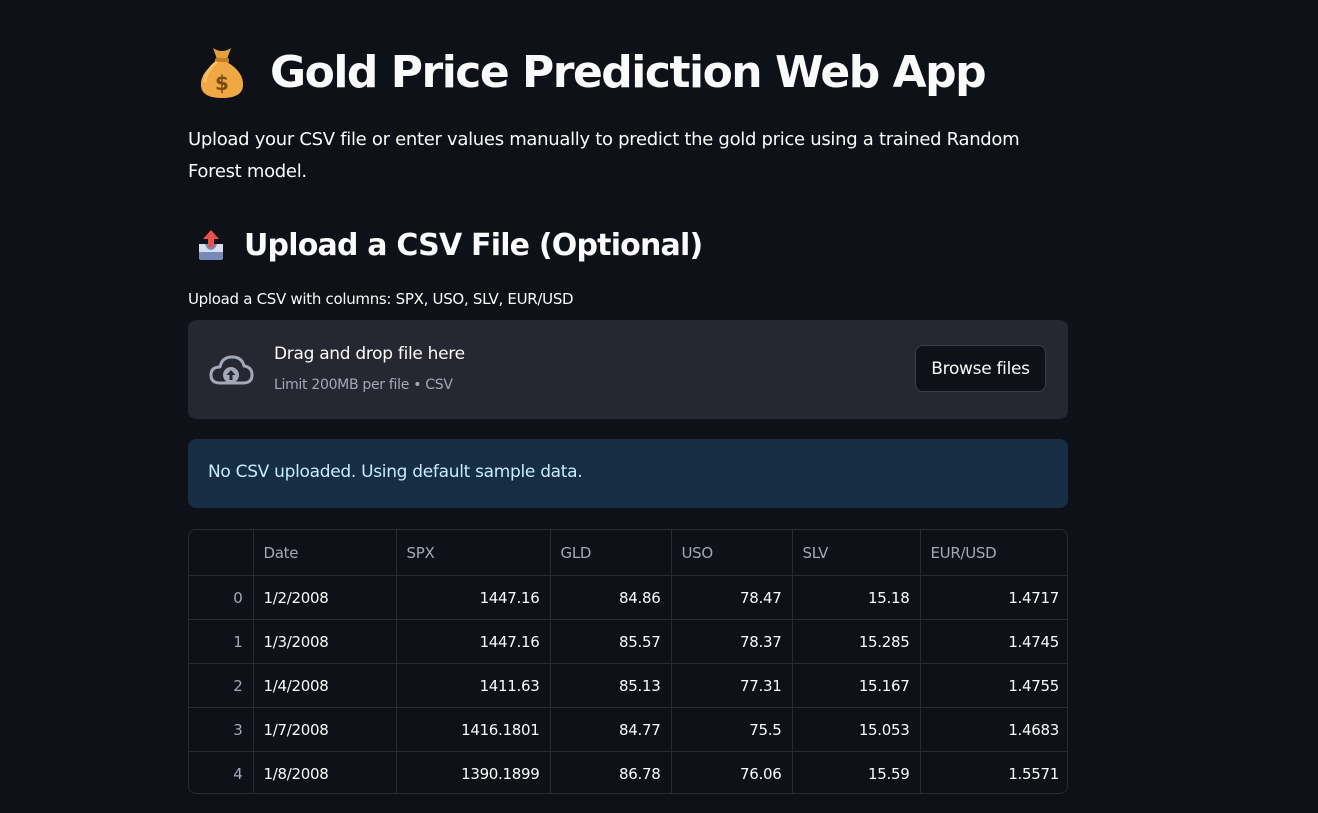 This screenshot has width=1318, height=813. What do you see at coordinates (473, 245) in the screenshot?
I see `upload-section-title: Upload a CSV File (Optional)` at bounding box center [473, 245].